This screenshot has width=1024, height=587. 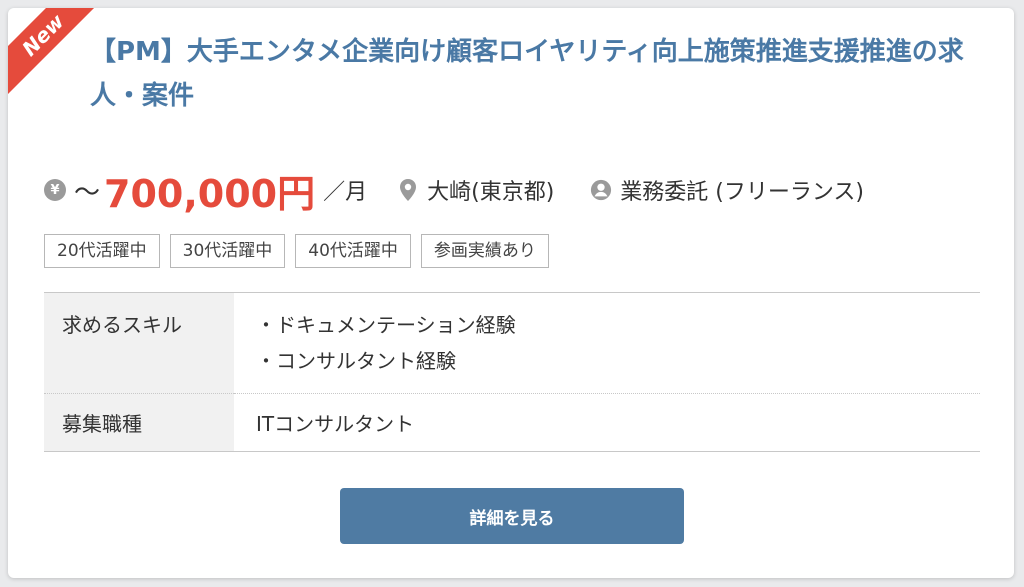 What do you see at coordinates (484, 251) in the screenshot?
I see `tag: 参画実績あり` at bounding box center [484, 251].